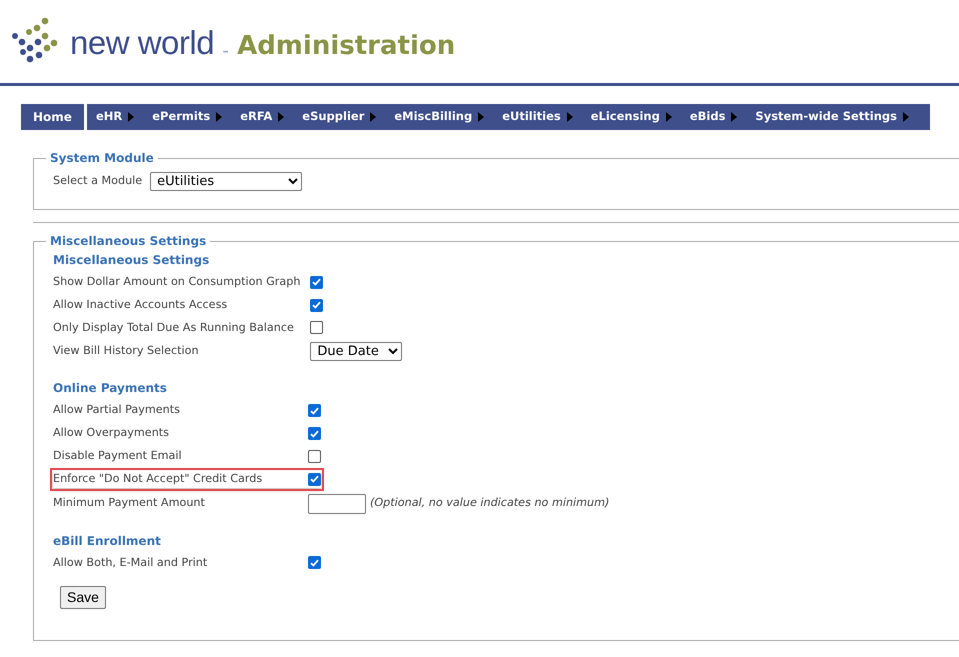 This screenshot has height=657, width=959. What do you see at coordinates (631, 117) in the screenshot?
I see `menu-item: eLicensing` at bounding box center [631, 117].